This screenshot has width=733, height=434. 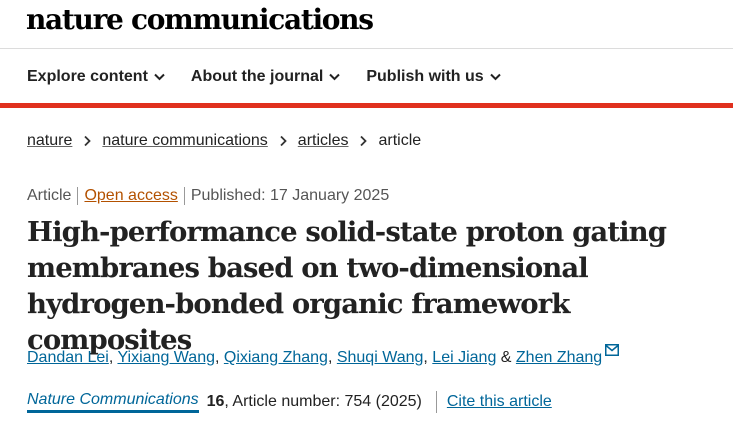 What do you see at coordinates (257, 76) in the screenshot?
I see `nav-label: About the journal` at bounding box center [257, 76].